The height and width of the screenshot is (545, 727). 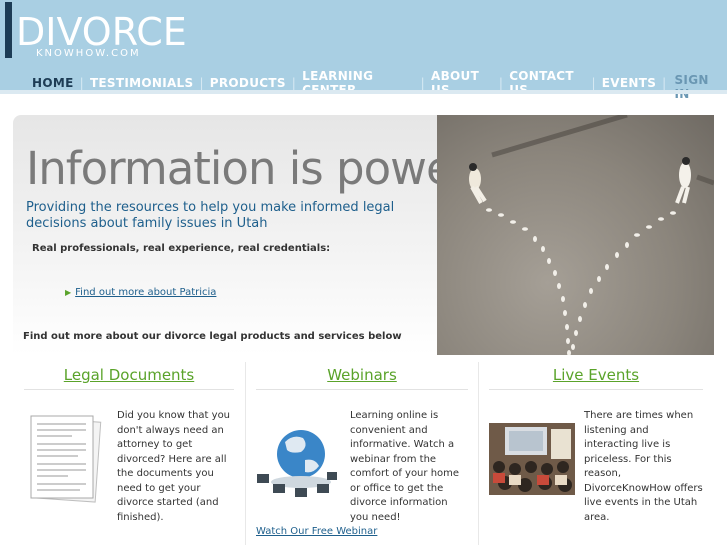 What do you see at coordinates (596, 375) in the screenshot?
I see `live-events-title: Live Events` at bounding box center [596, 375].